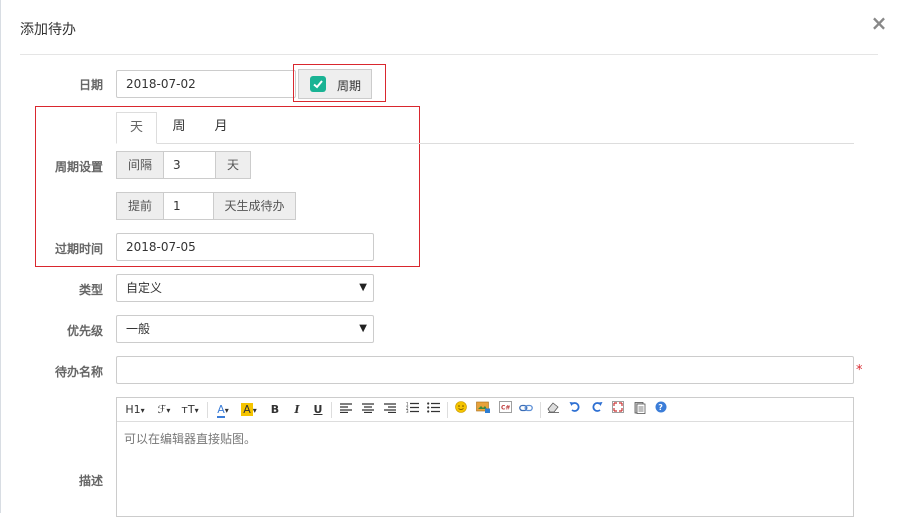  Describe the element at coordinates (223, 410) in the screenshot. I see `font-color-button: A▾` at that location.